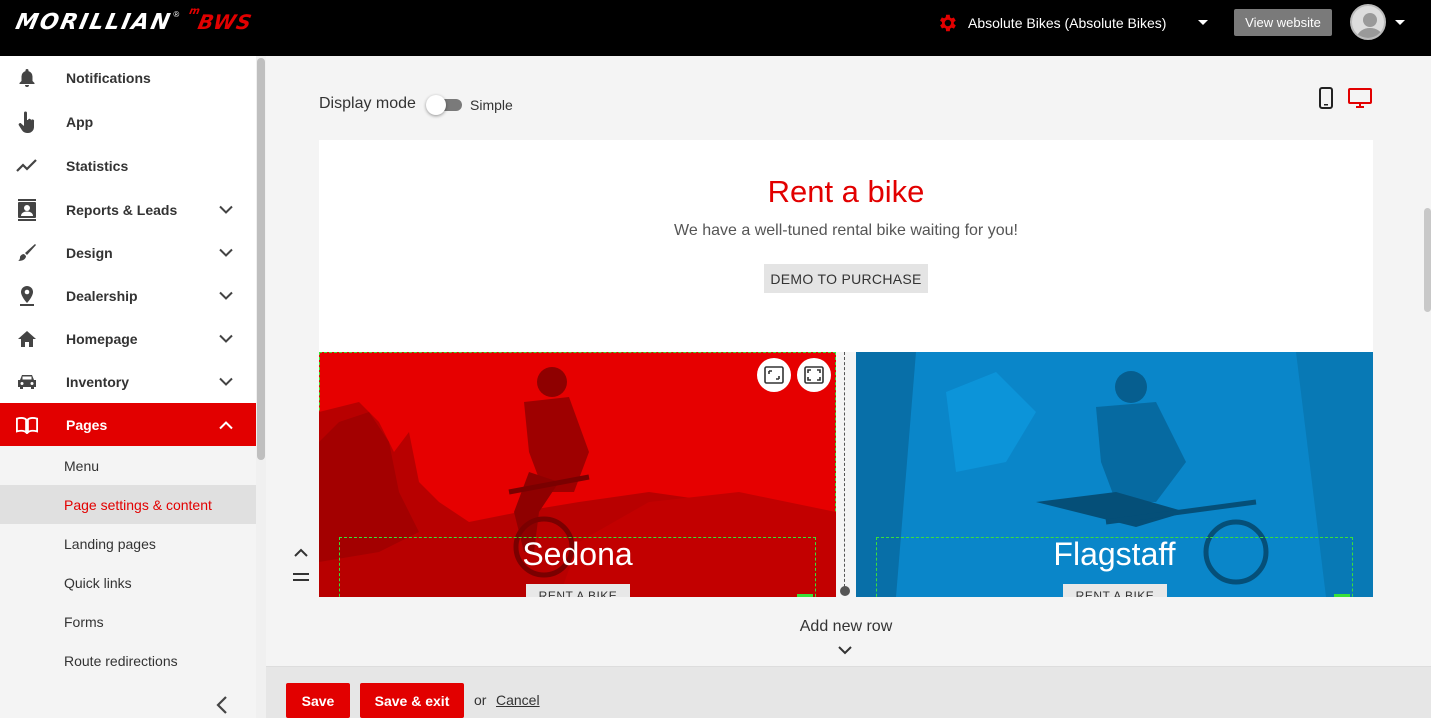 The image size is (1431, 718). What do you see at coordinates (128, 121) in the screenshot?
I see `sidebar-item-app: App` at bounding box center [128, 121].